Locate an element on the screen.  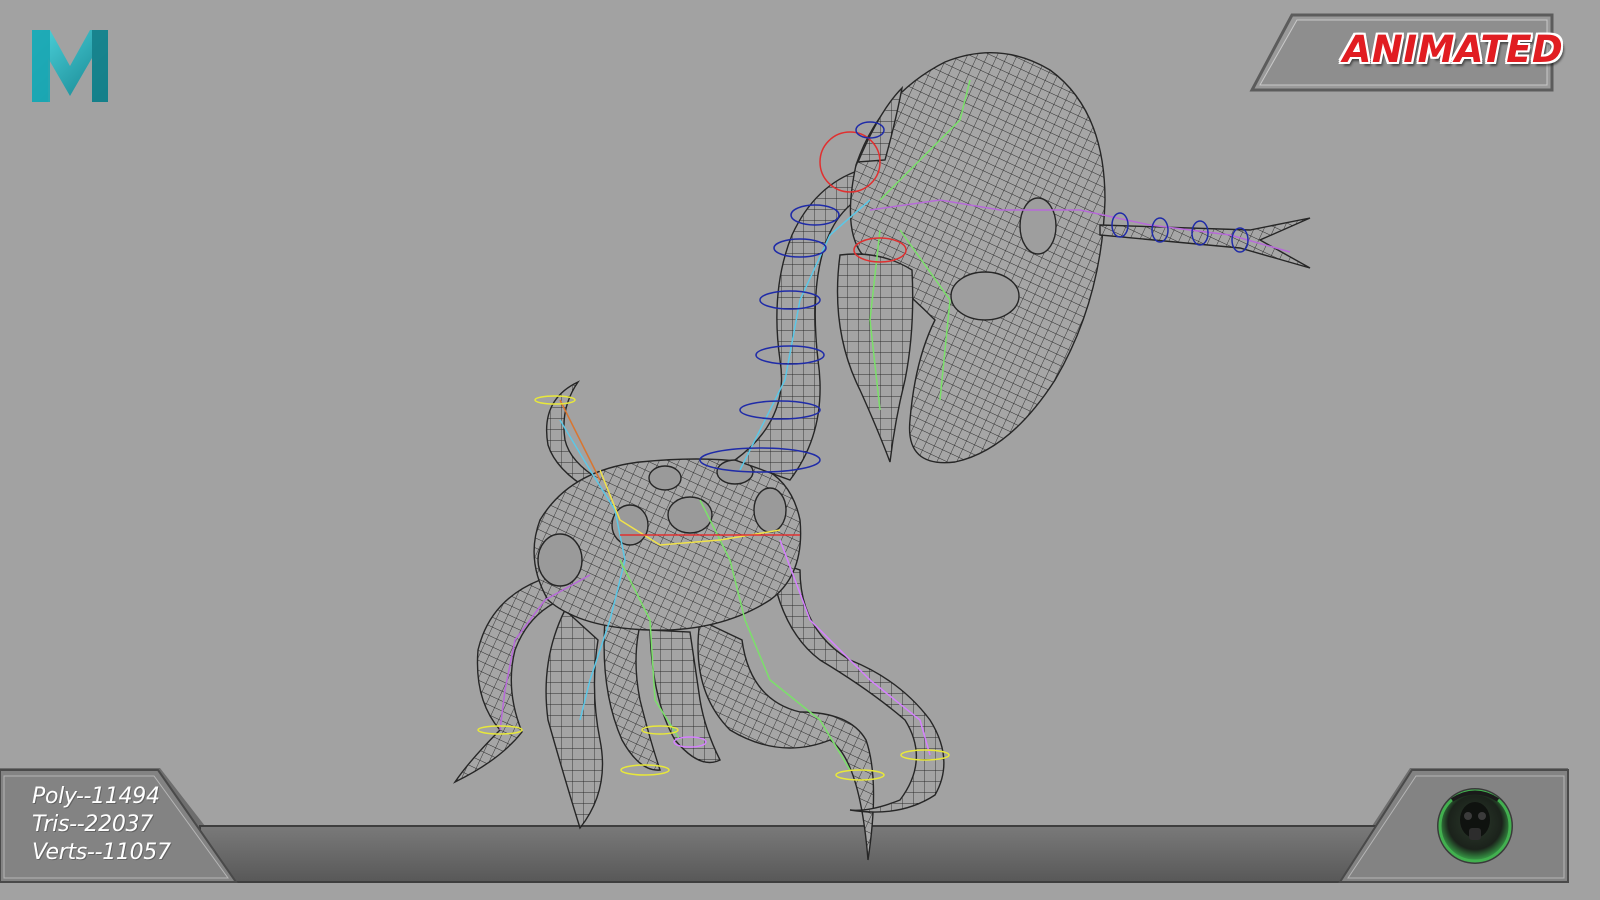
tris-count: Tris--22037 is located at coordinates (92, 824).